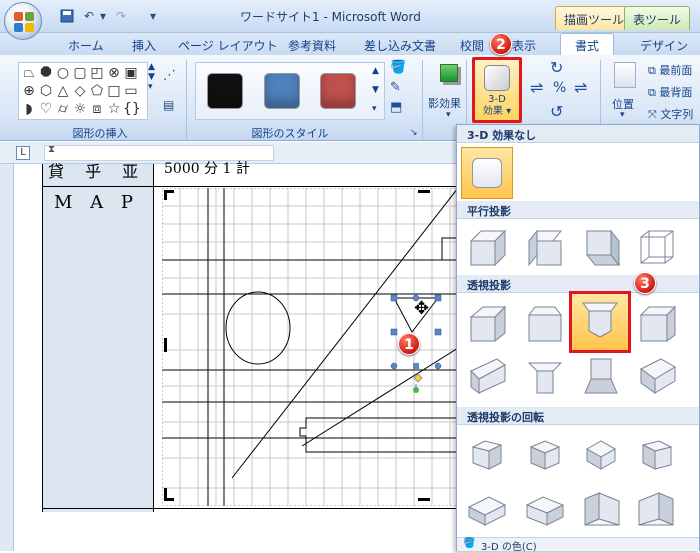  I want to click on square-icon: □, so click(114, 91).